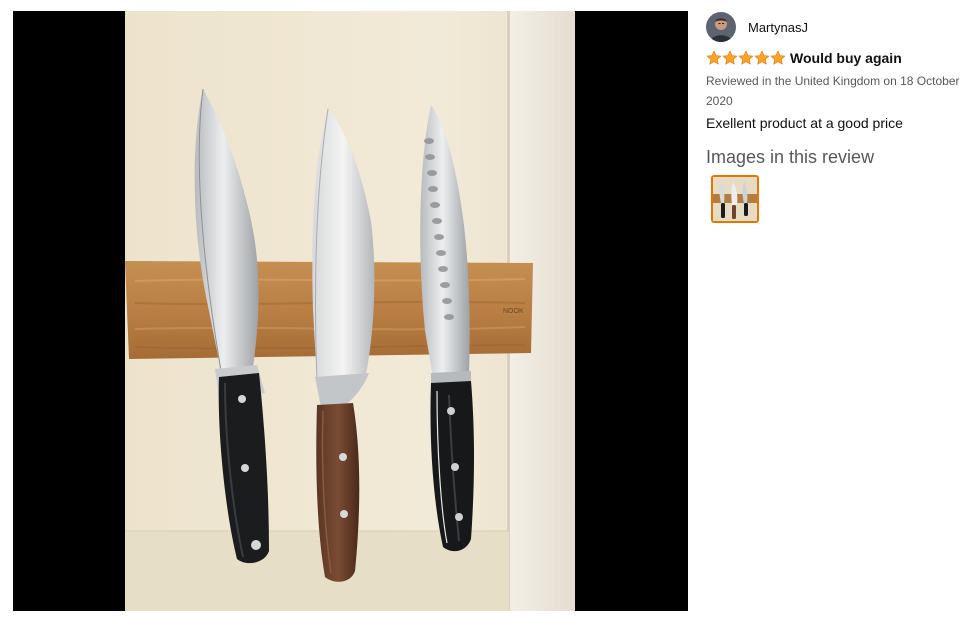 The width and height of the screenshot is (967, 618). What do you see at coordinates (835, 27) in the screenshot?
I see `reviewer-profile: MartynasJ` at bounding box center [835, 27].